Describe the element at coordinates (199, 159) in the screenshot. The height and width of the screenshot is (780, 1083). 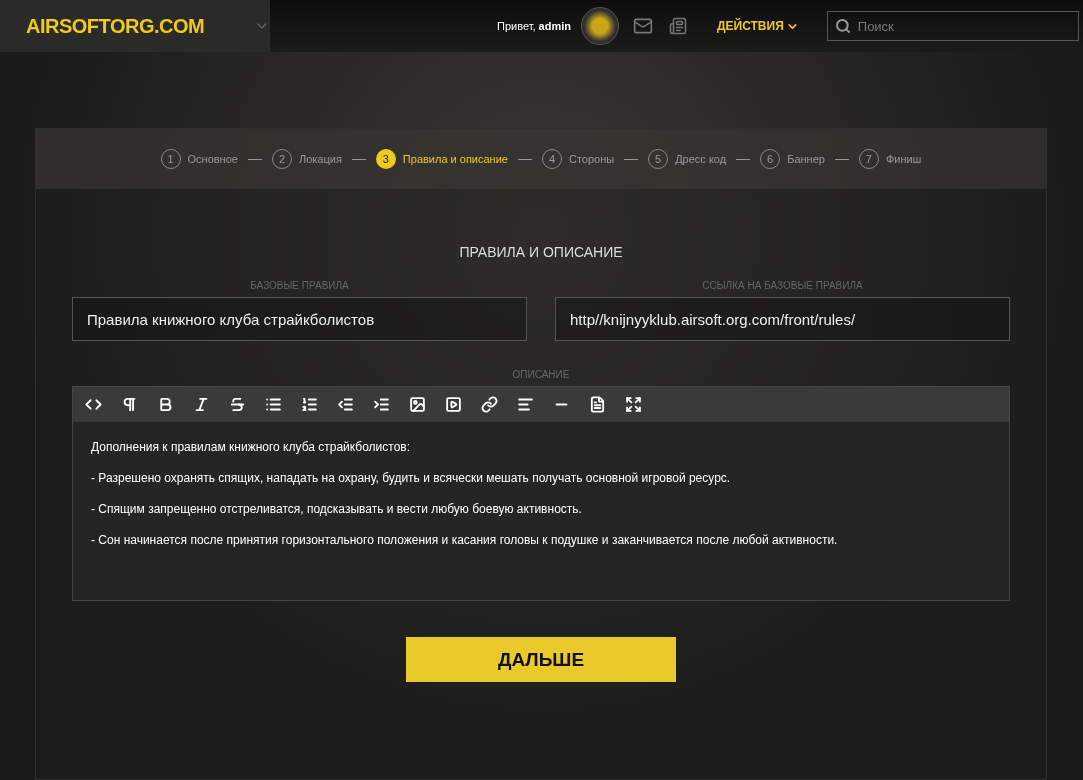
I see `step-tab: 1 Основное` at that location.